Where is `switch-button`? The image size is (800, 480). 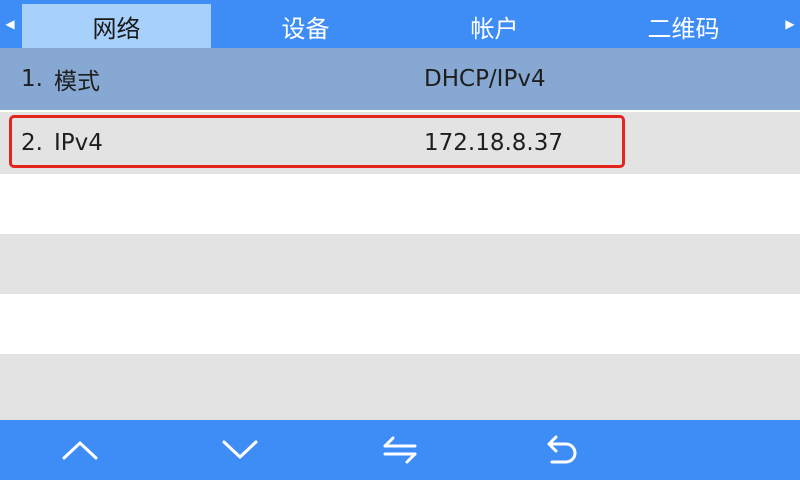 switch-button is located at coordinates (400, 450).